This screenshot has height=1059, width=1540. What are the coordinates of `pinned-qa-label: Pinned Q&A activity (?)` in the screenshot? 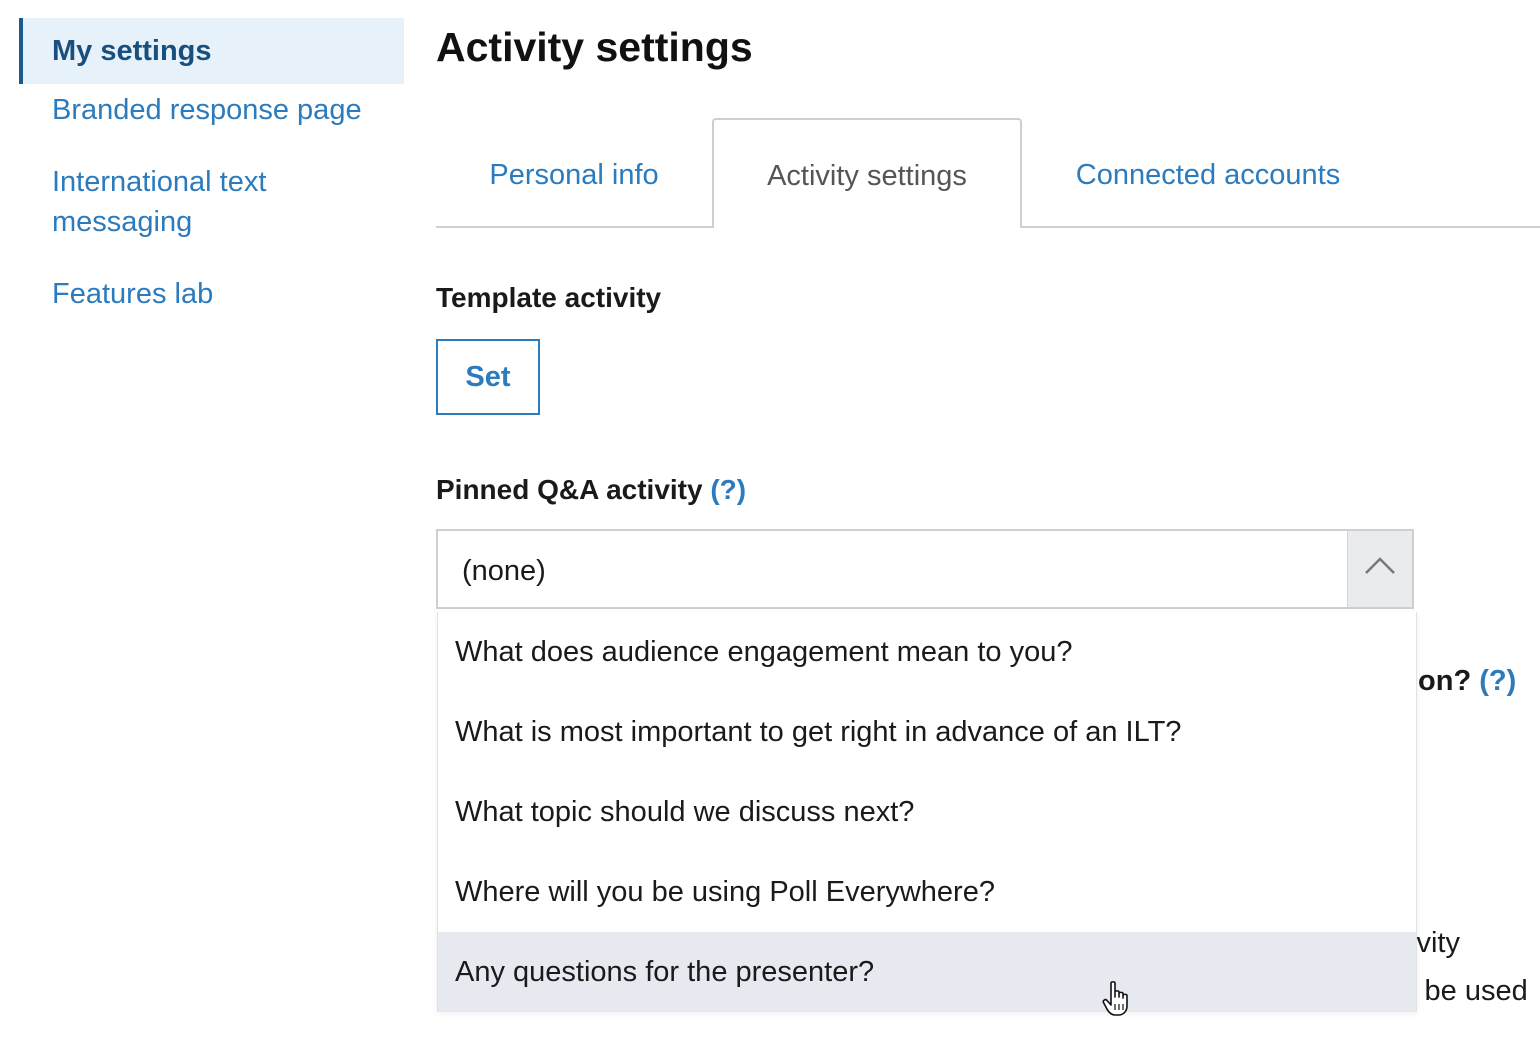 It's located at (591, 490).